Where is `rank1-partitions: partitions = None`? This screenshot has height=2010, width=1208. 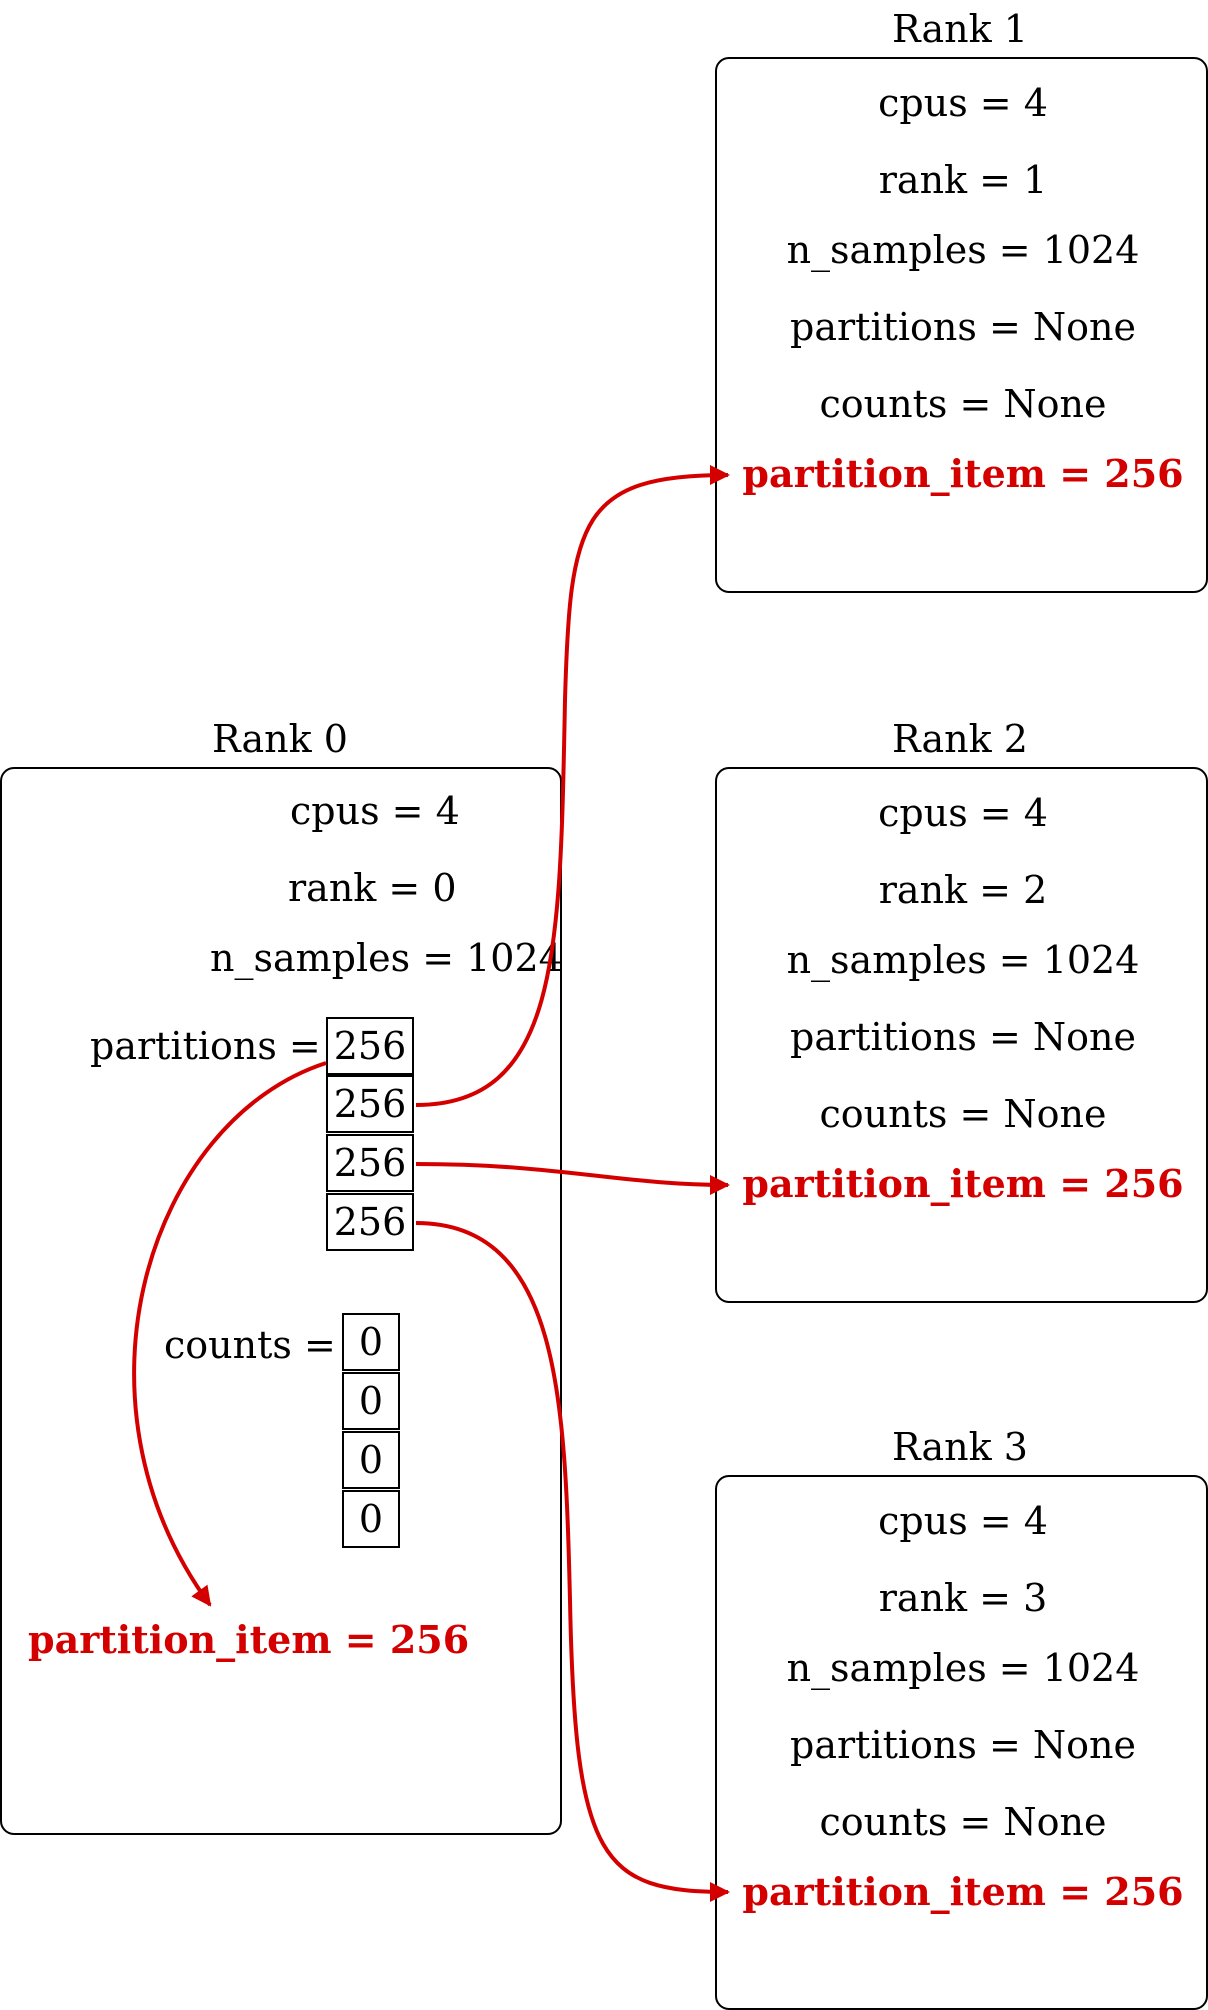 rank1-partitions: partitions = None is located at coordinates (963, 327).